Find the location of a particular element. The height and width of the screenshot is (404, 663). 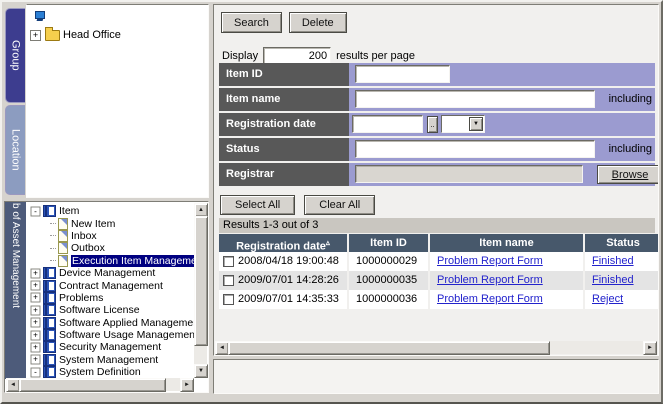

registration-date-input is located at coordinates (387, 124).